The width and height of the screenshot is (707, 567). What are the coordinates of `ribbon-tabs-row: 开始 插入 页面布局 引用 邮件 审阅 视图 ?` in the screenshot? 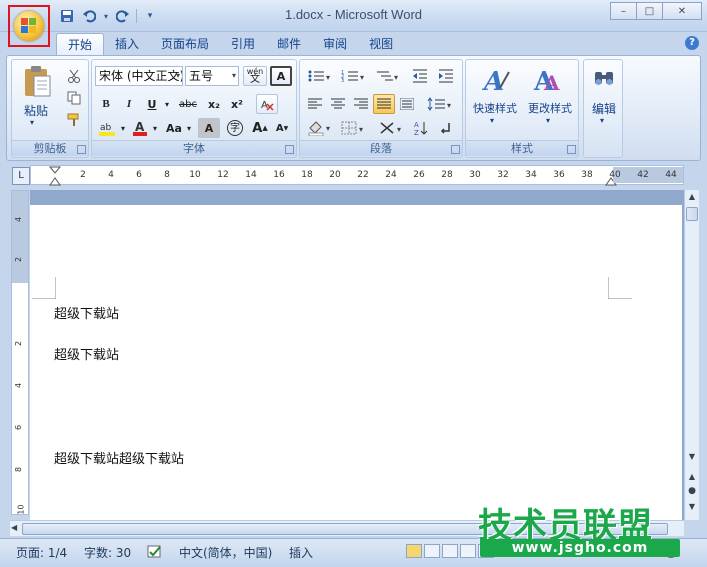 It's located at (353, 44).